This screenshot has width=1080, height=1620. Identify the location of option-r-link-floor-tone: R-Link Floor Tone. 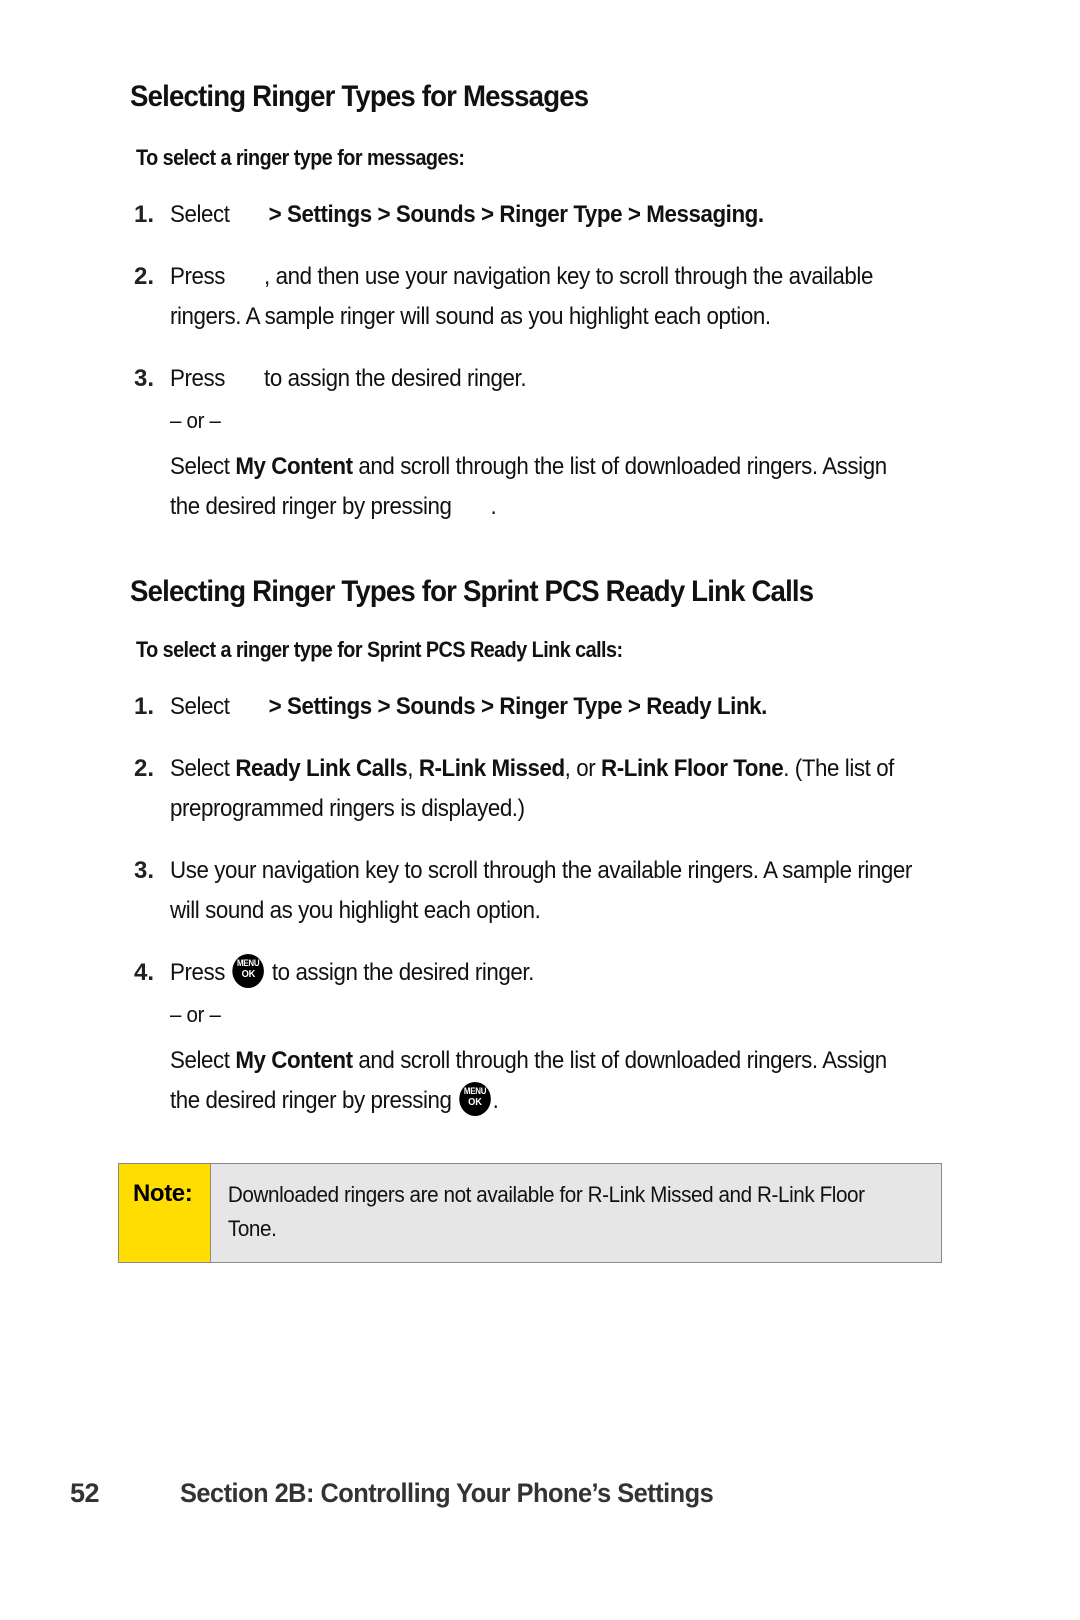
(692, 768).